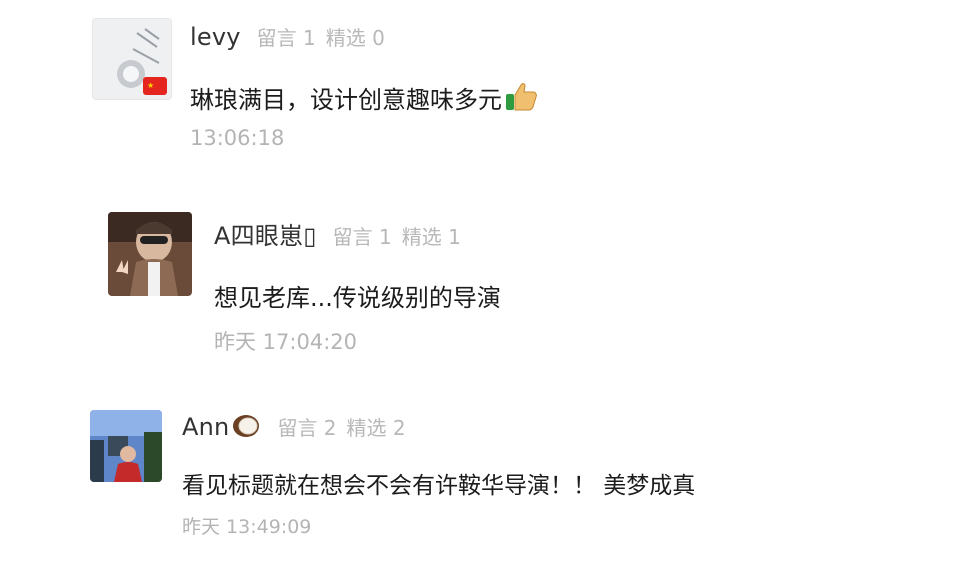  I want to click on comment-timestamp: 13:06:18, so click(237, 138).